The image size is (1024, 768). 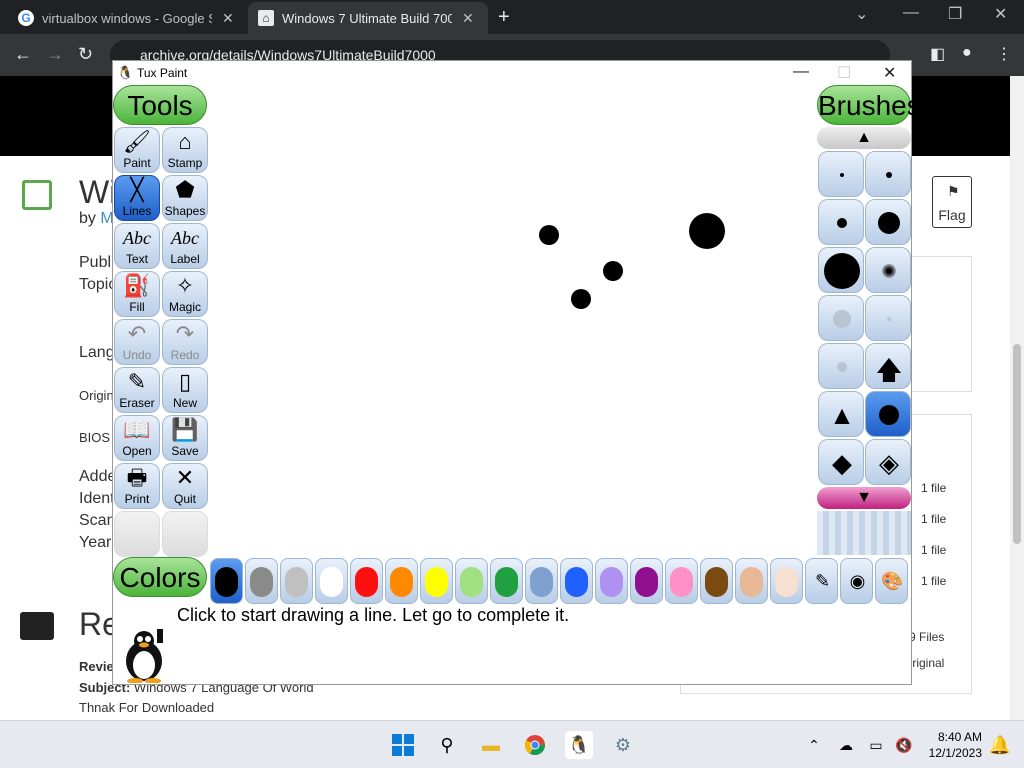 I want to click on network-icon: ☁, so click(x=846, y=745).